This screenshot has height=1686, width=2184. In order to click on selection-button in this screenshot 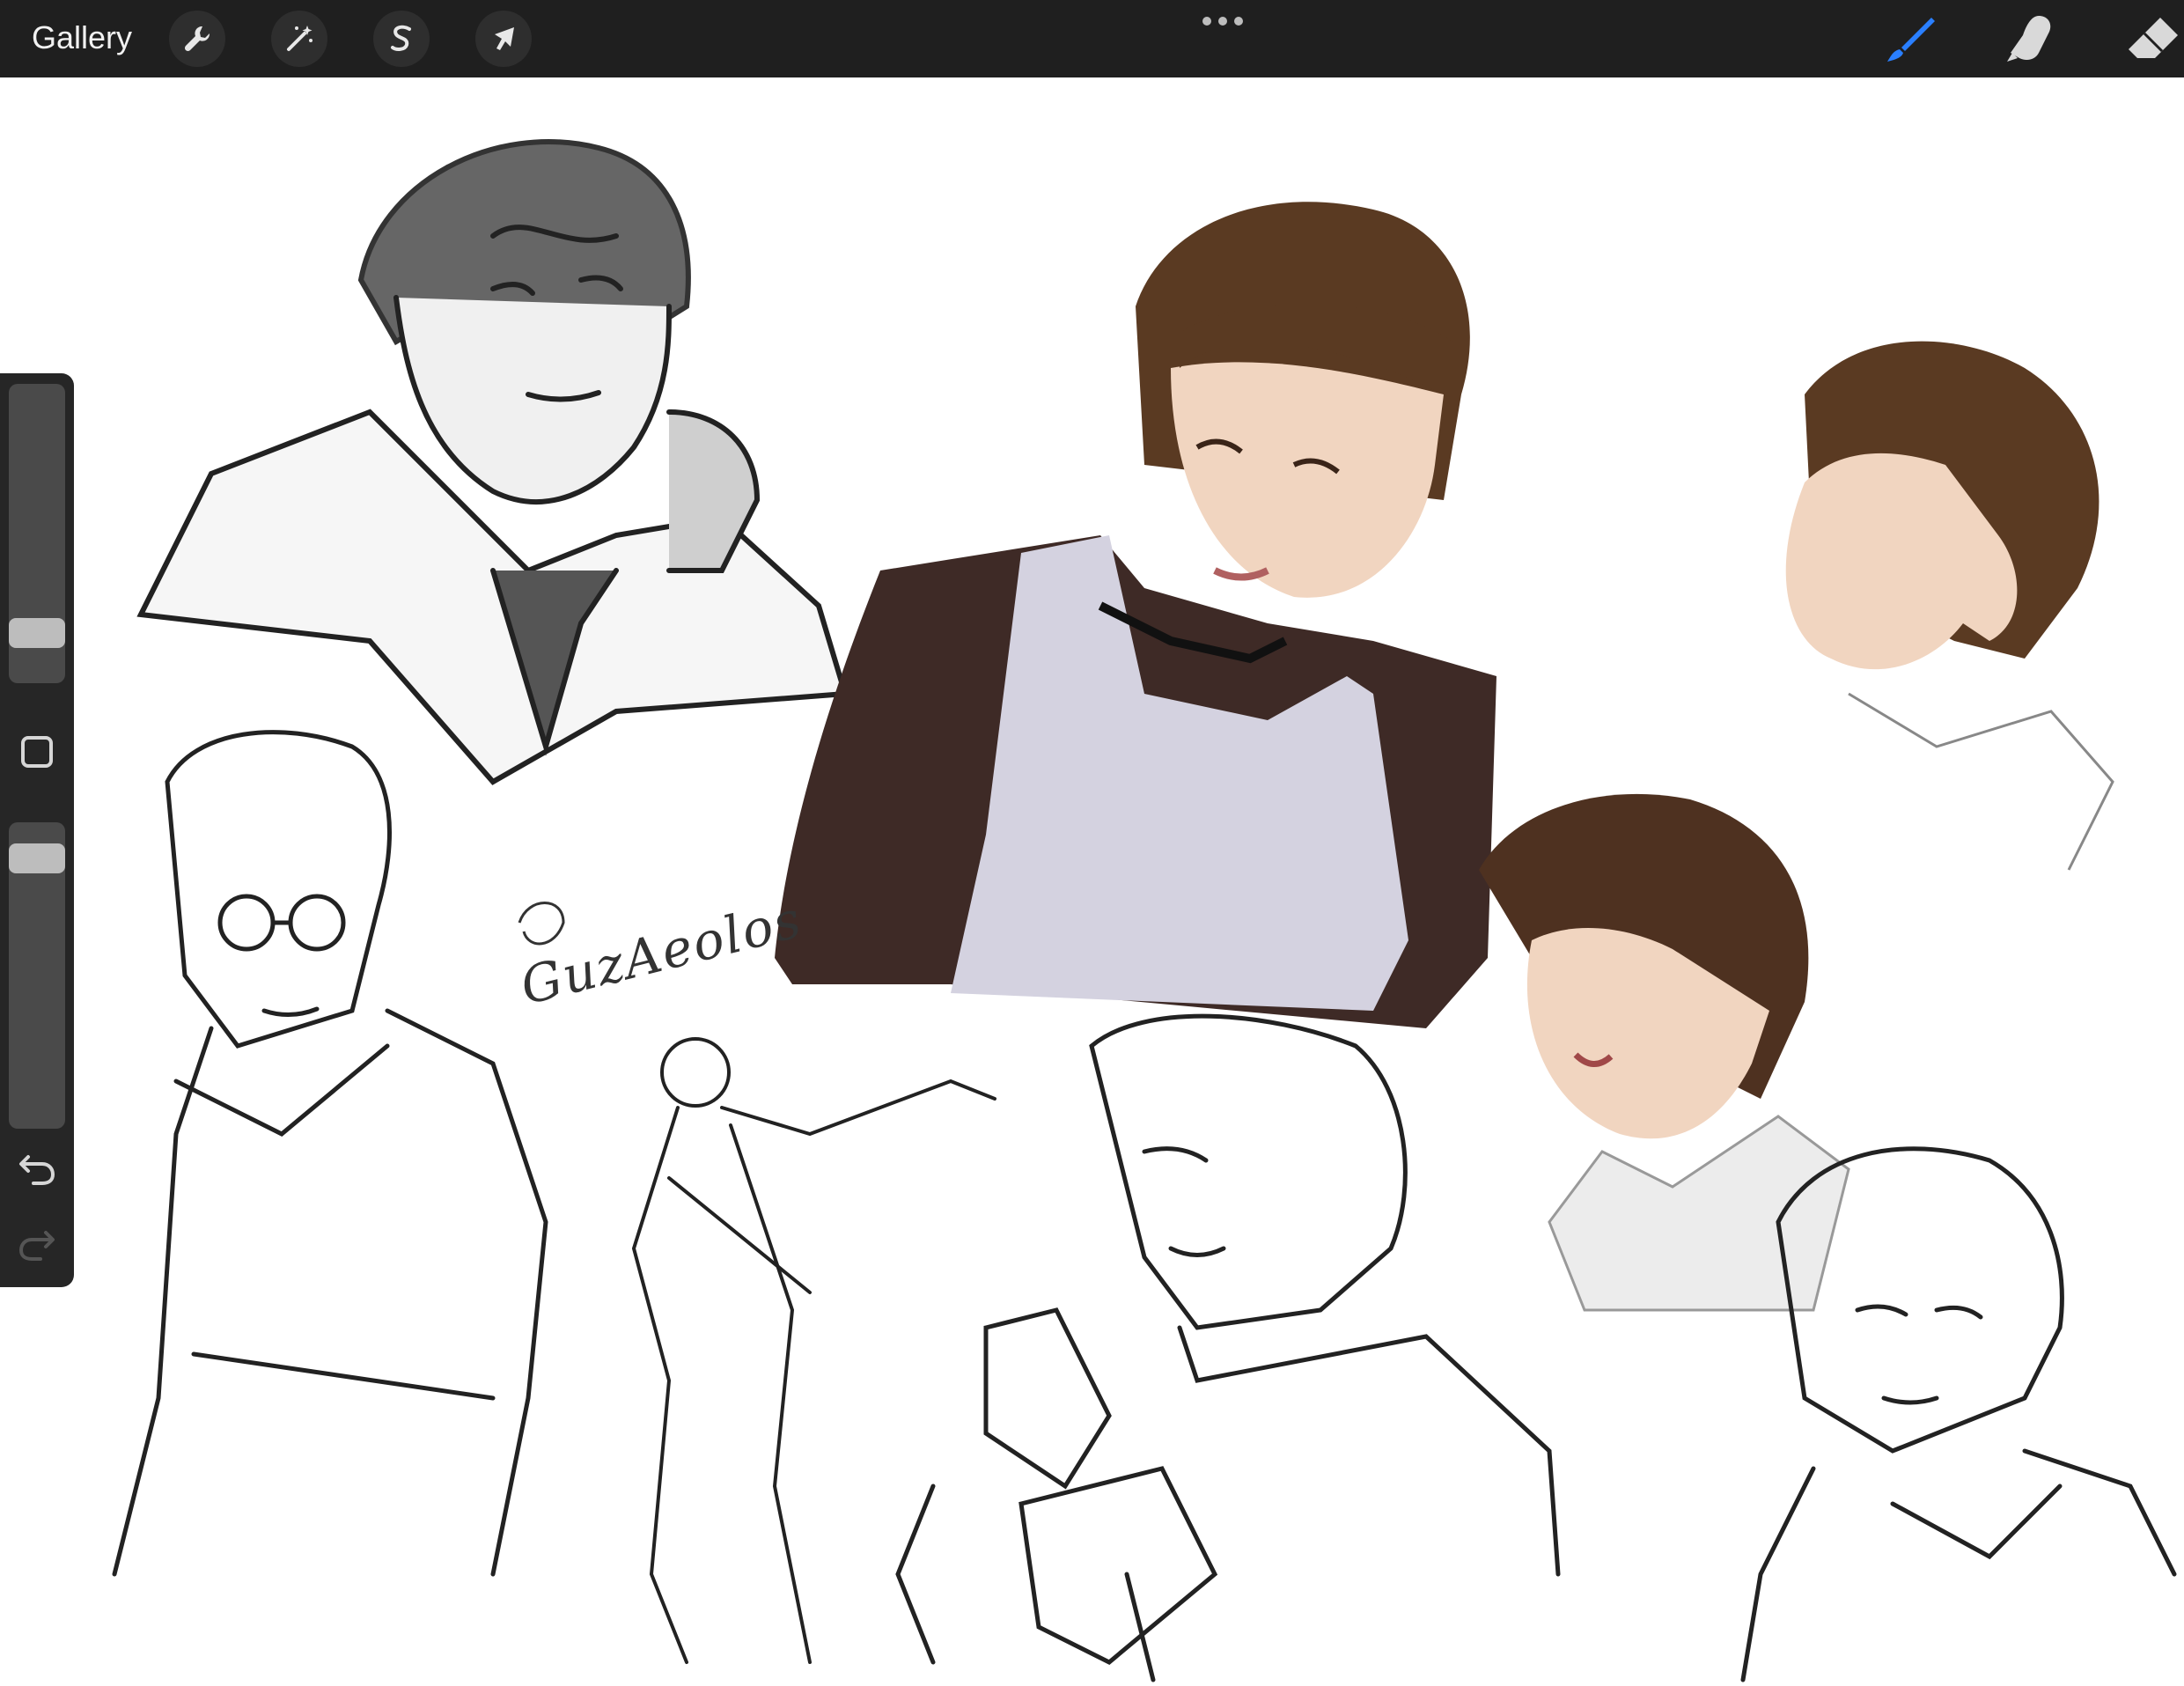, I will do `click(401, 39)`.